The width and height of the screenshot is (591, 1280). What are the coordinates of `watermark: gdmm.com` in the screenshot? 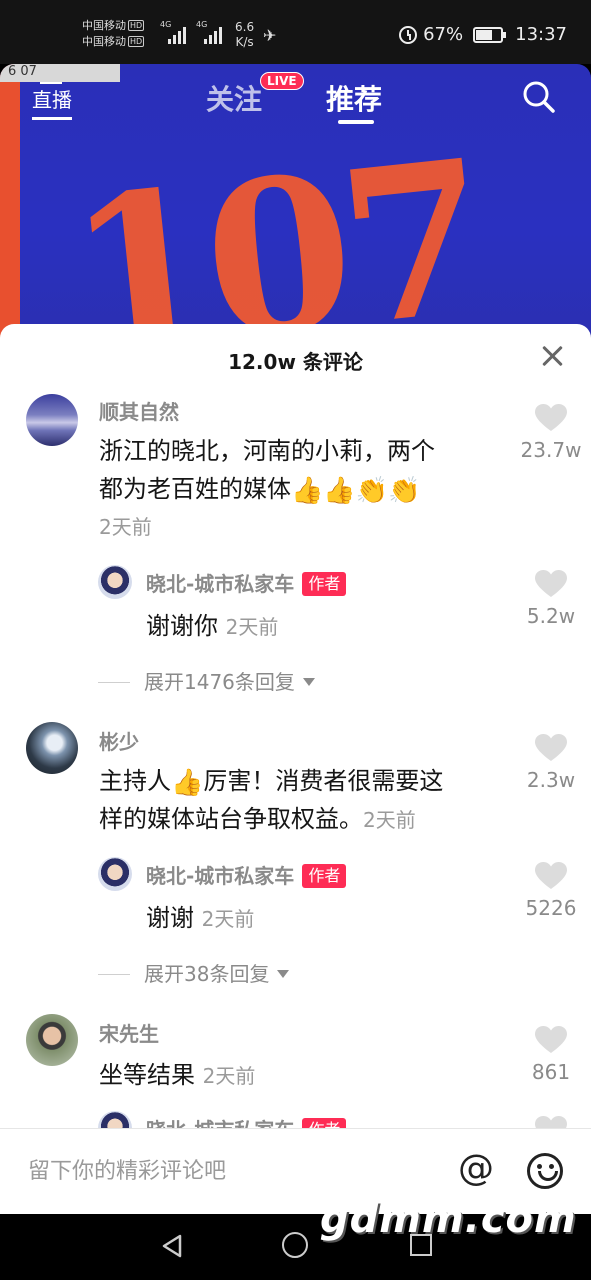 It's located at (448, 1219).